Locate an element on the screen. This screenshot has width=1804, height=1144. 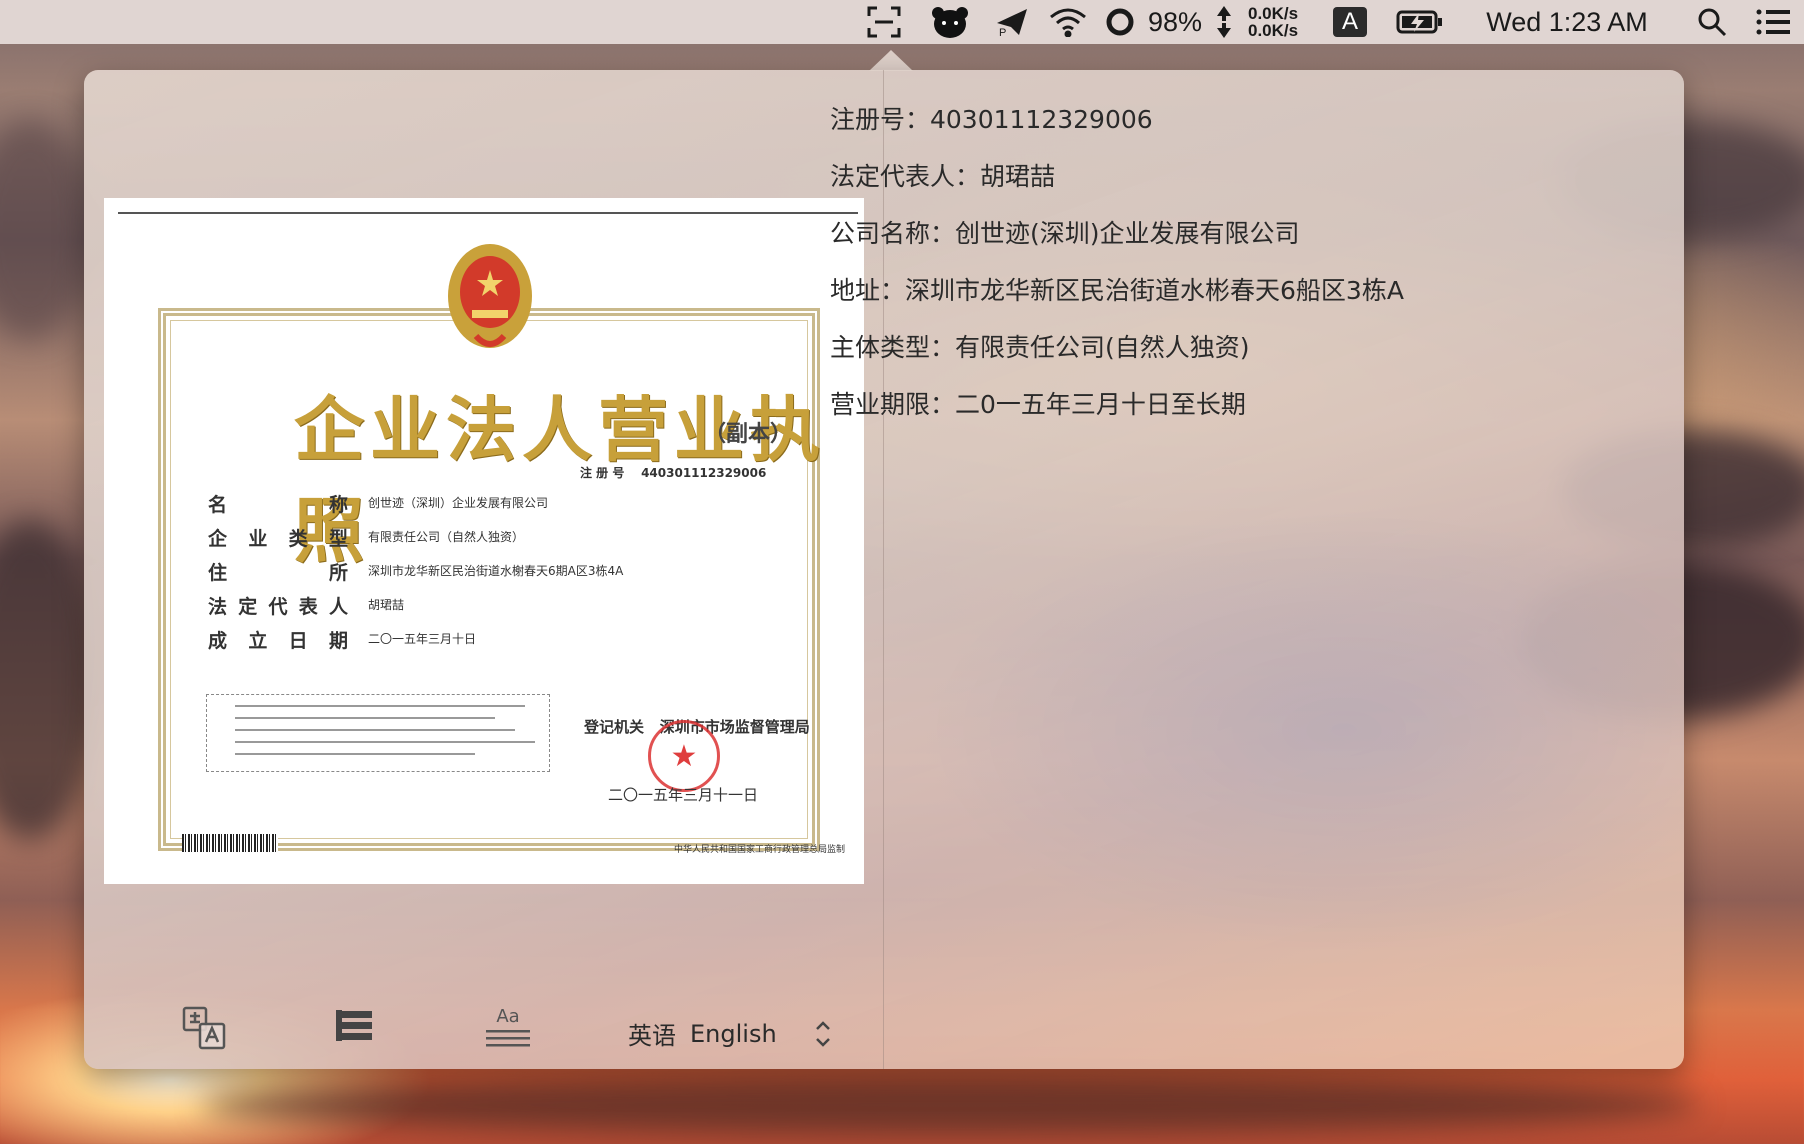
list-icon is located at coordinates (354, 1028).